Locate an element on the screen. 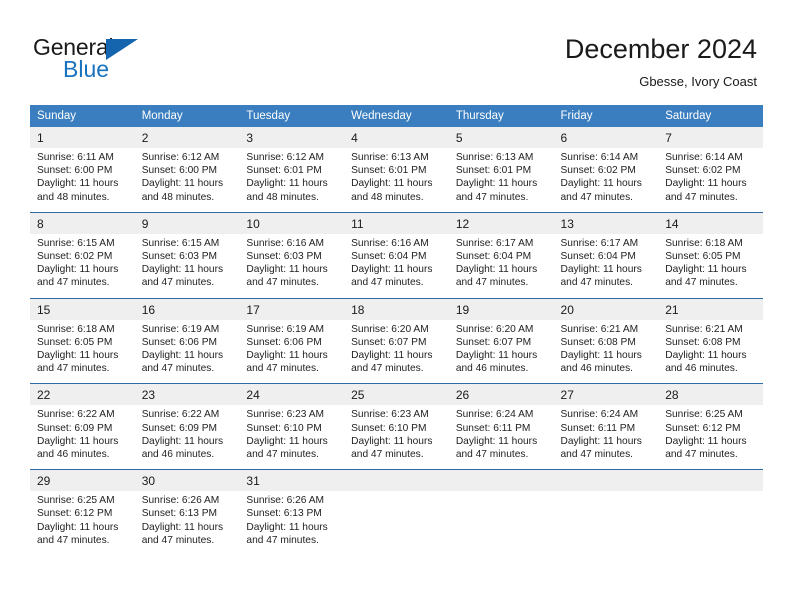  sunrise-text: Sunrise: 6:24 AM is located at coordinates (494, 415).